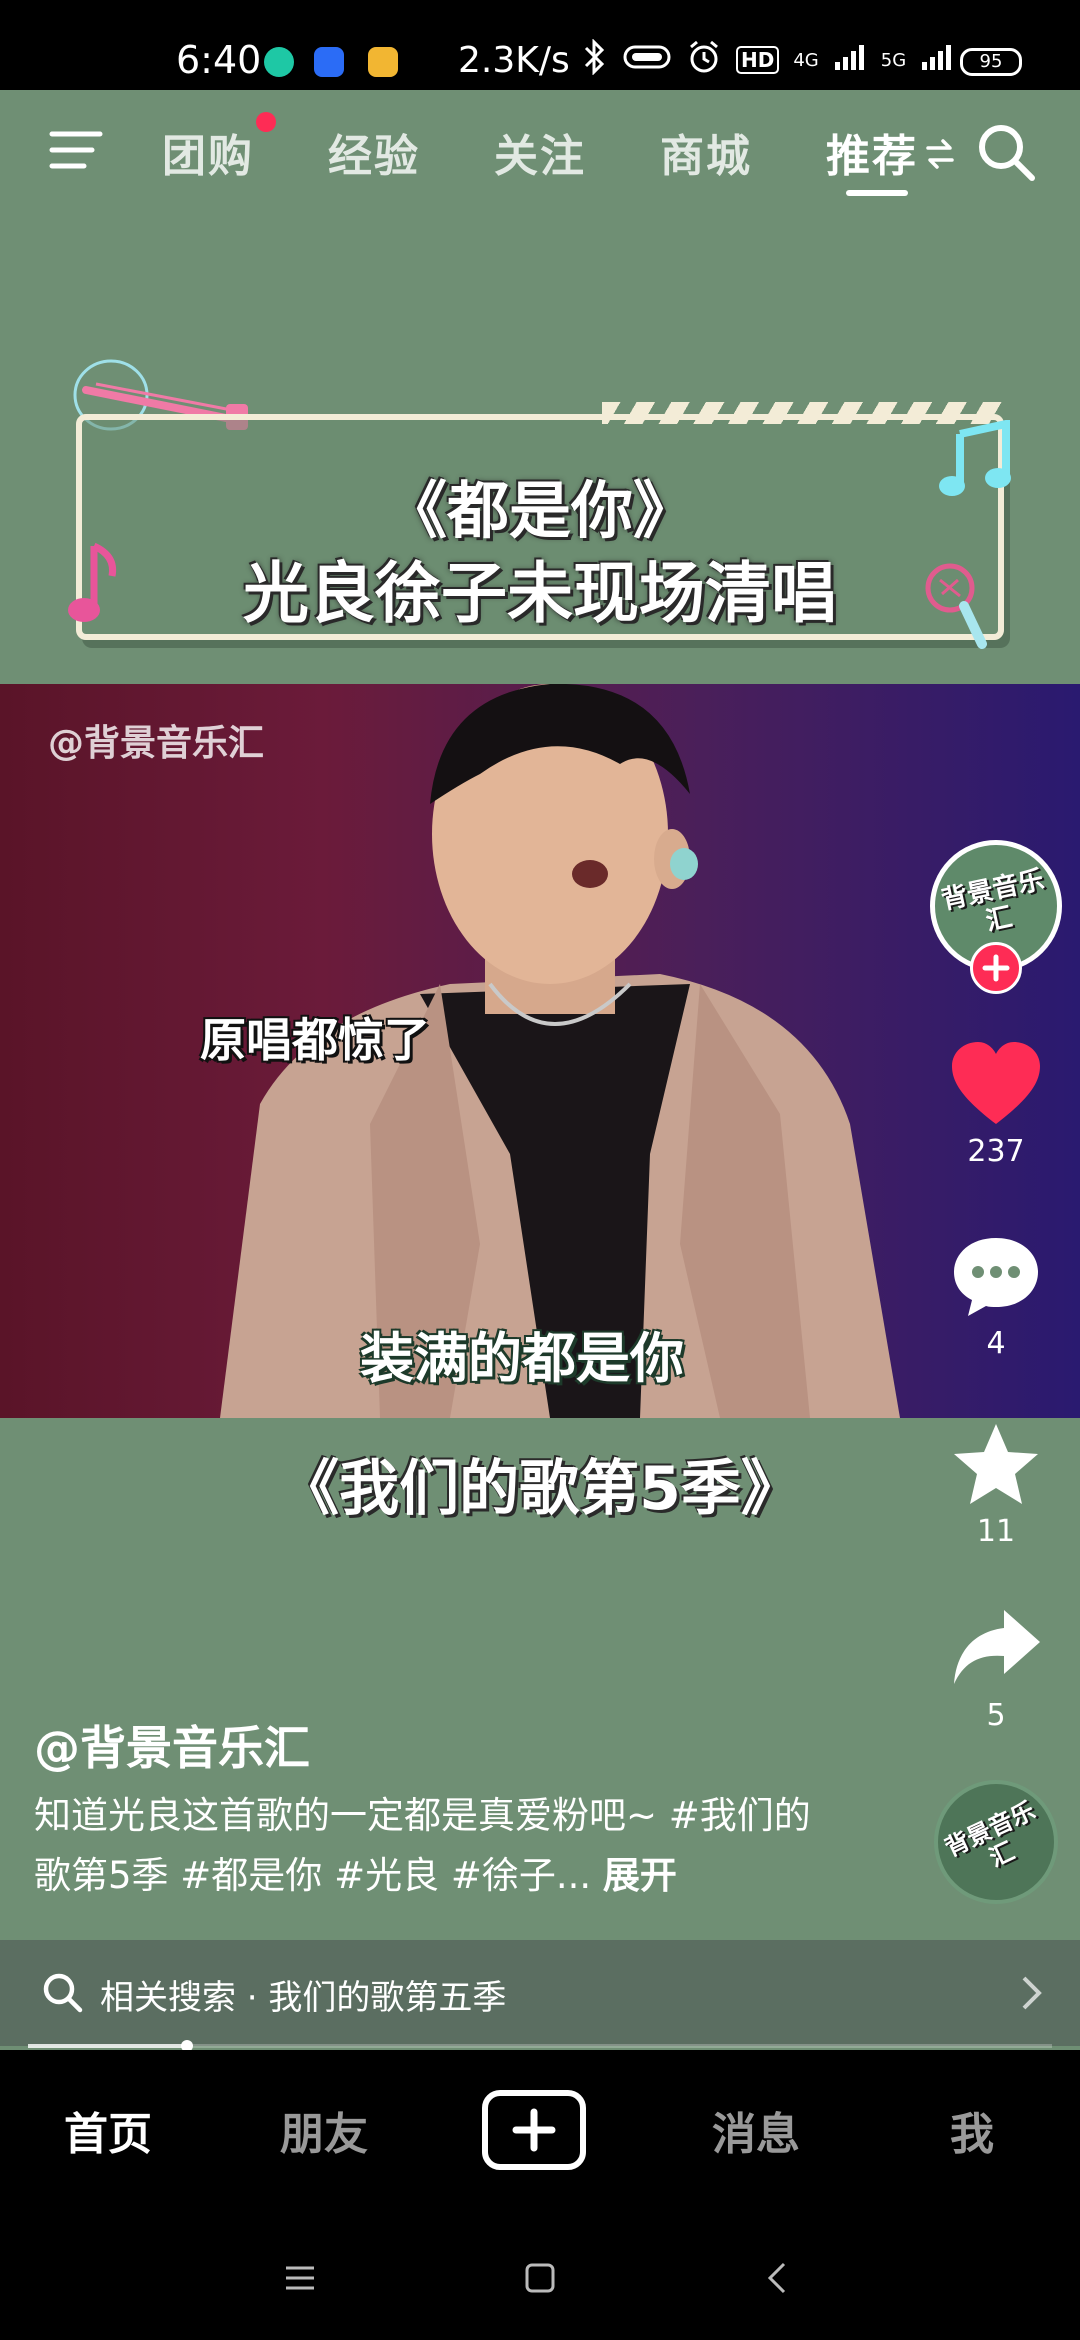 This screenshot has height=2340, width=1080. I want to click on status-time: 6:40, so click(219, 60).